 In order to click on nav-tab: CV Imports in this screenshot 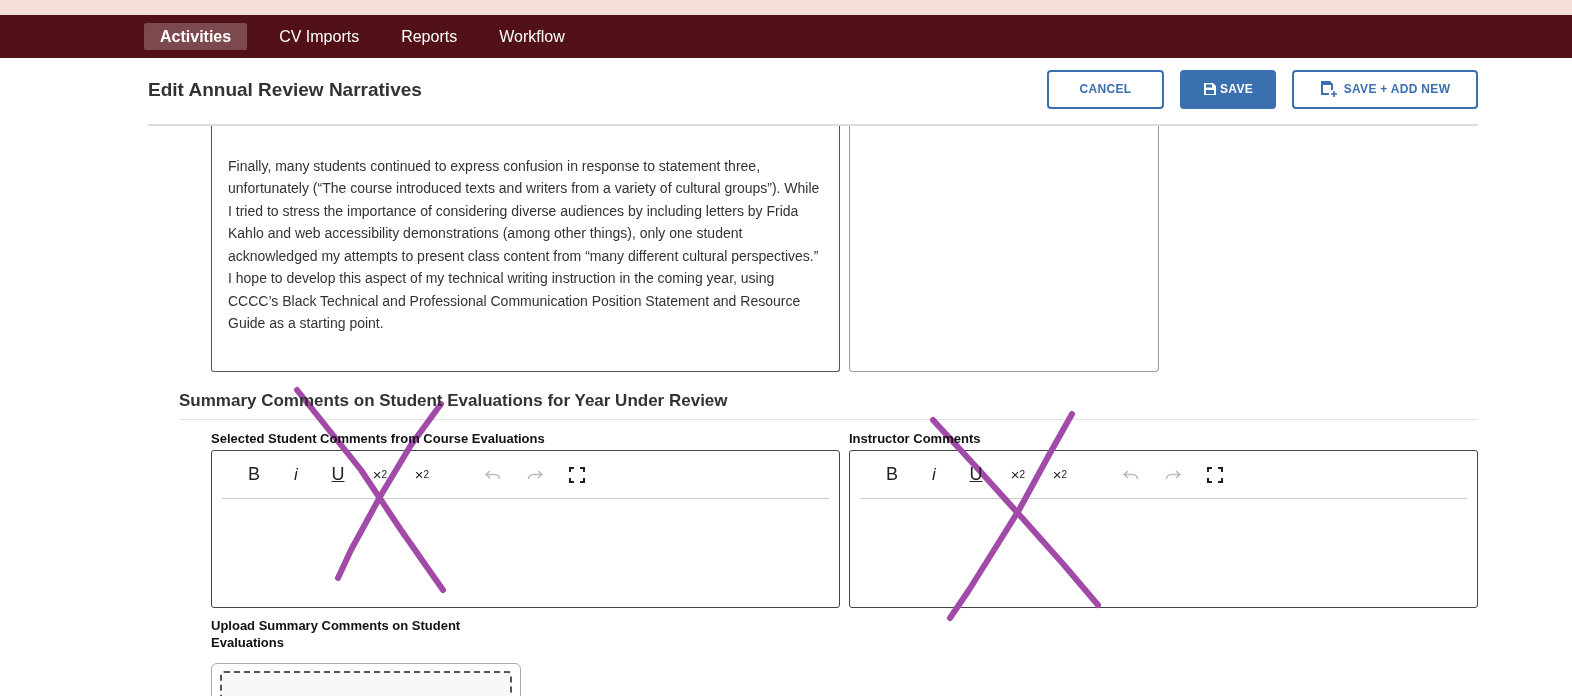, I will do `click(319, 36)`.